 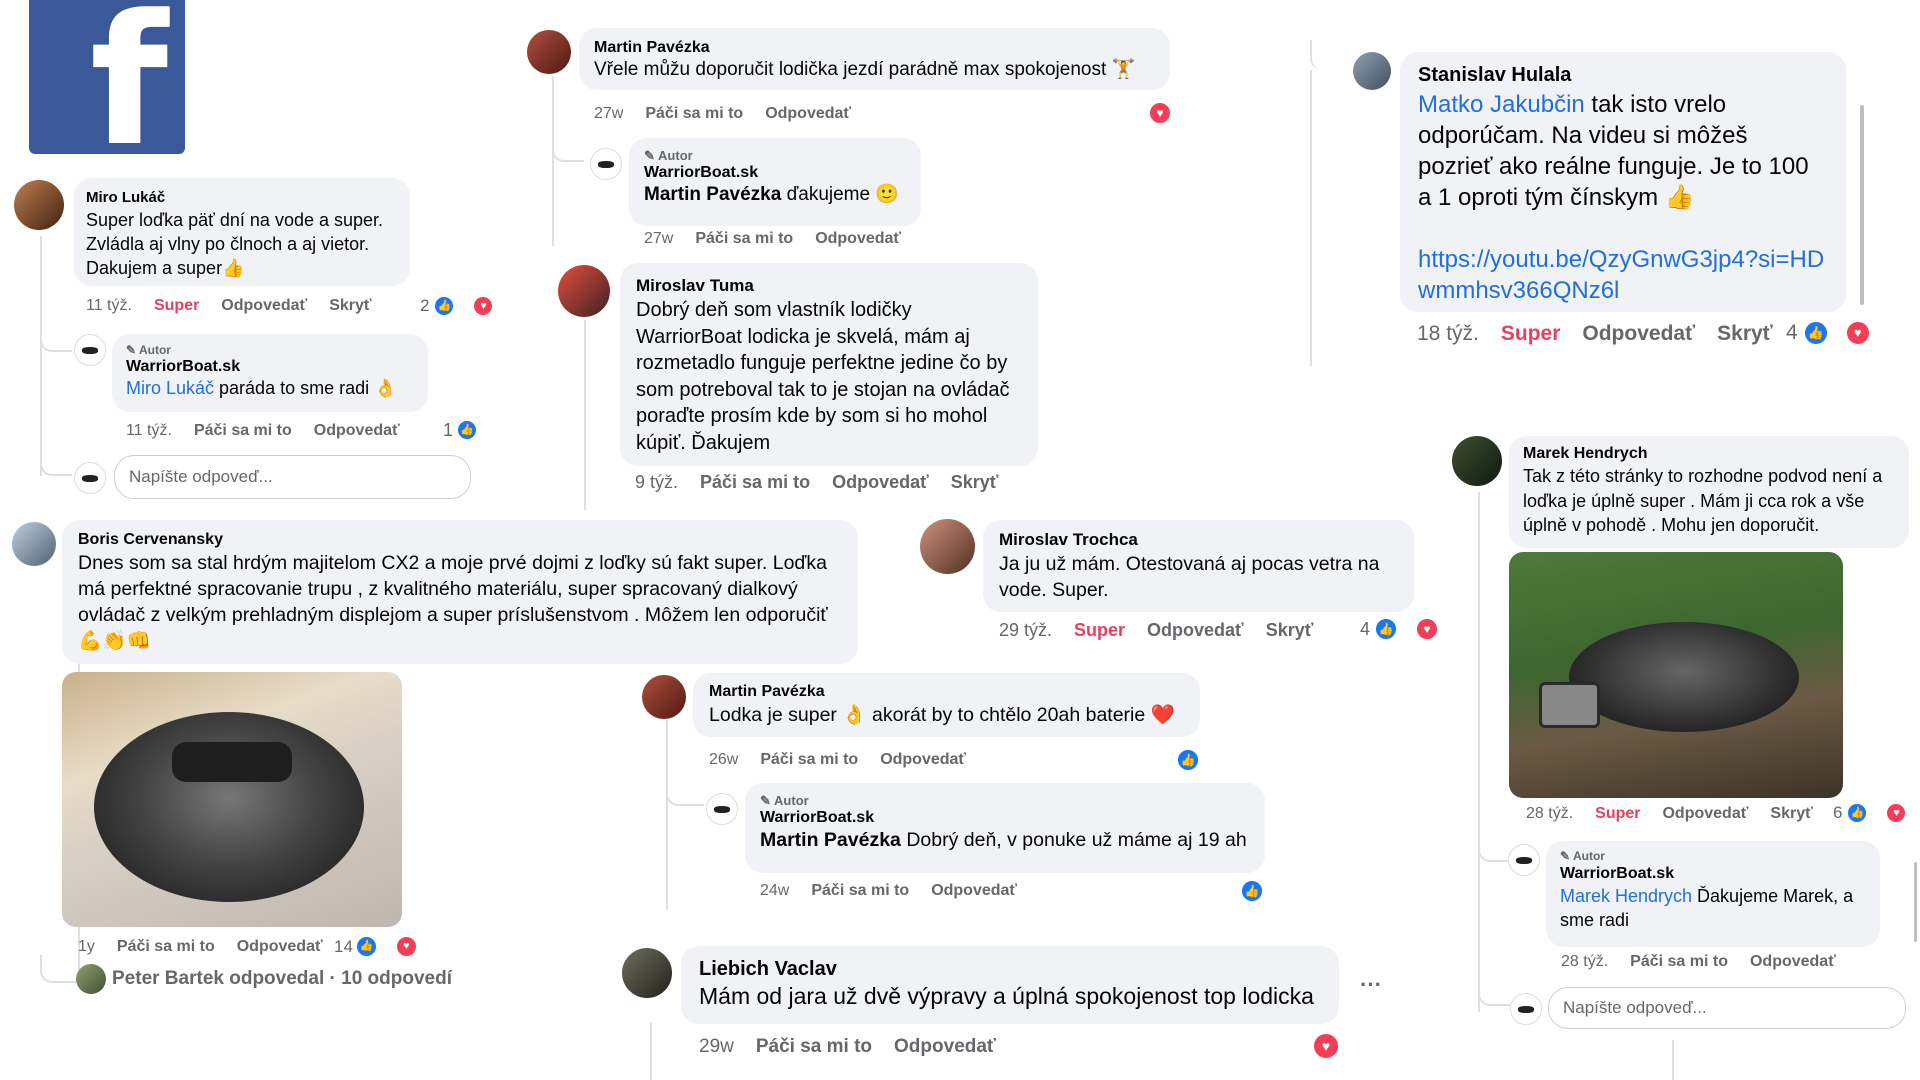 I want to click on comment-author: Boris Cervenansky, so click(x=460, y=540).